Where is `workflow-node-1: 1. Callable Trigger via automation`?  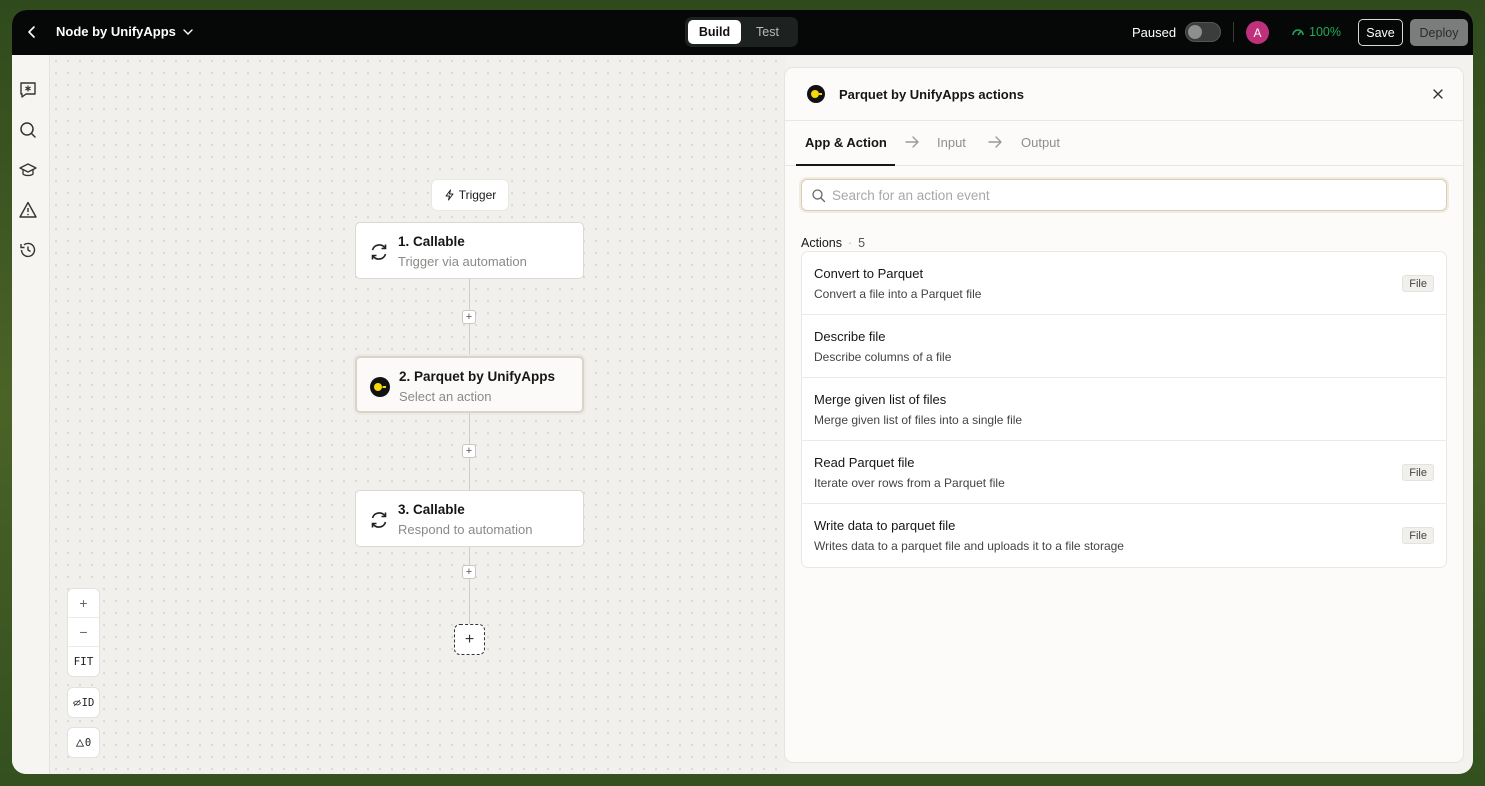
workflow-node-1: 1. Callable Trigger via automation is located at coordinates (469, 250).